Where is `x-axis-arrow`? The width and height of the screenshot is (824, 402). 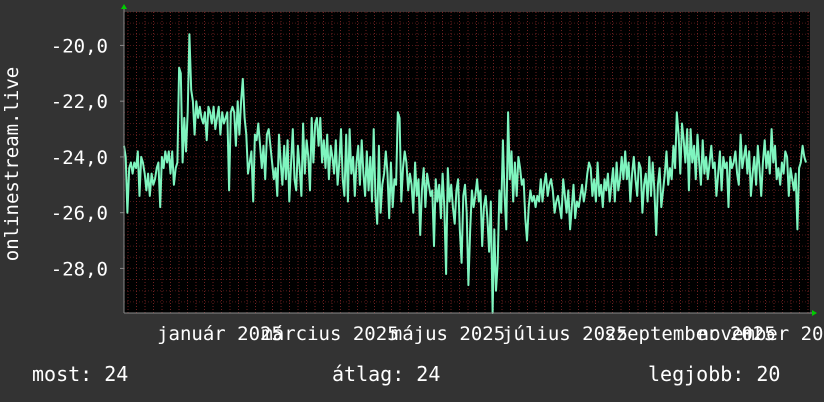
x-axis-arrow is located at coordinates (814, 313).